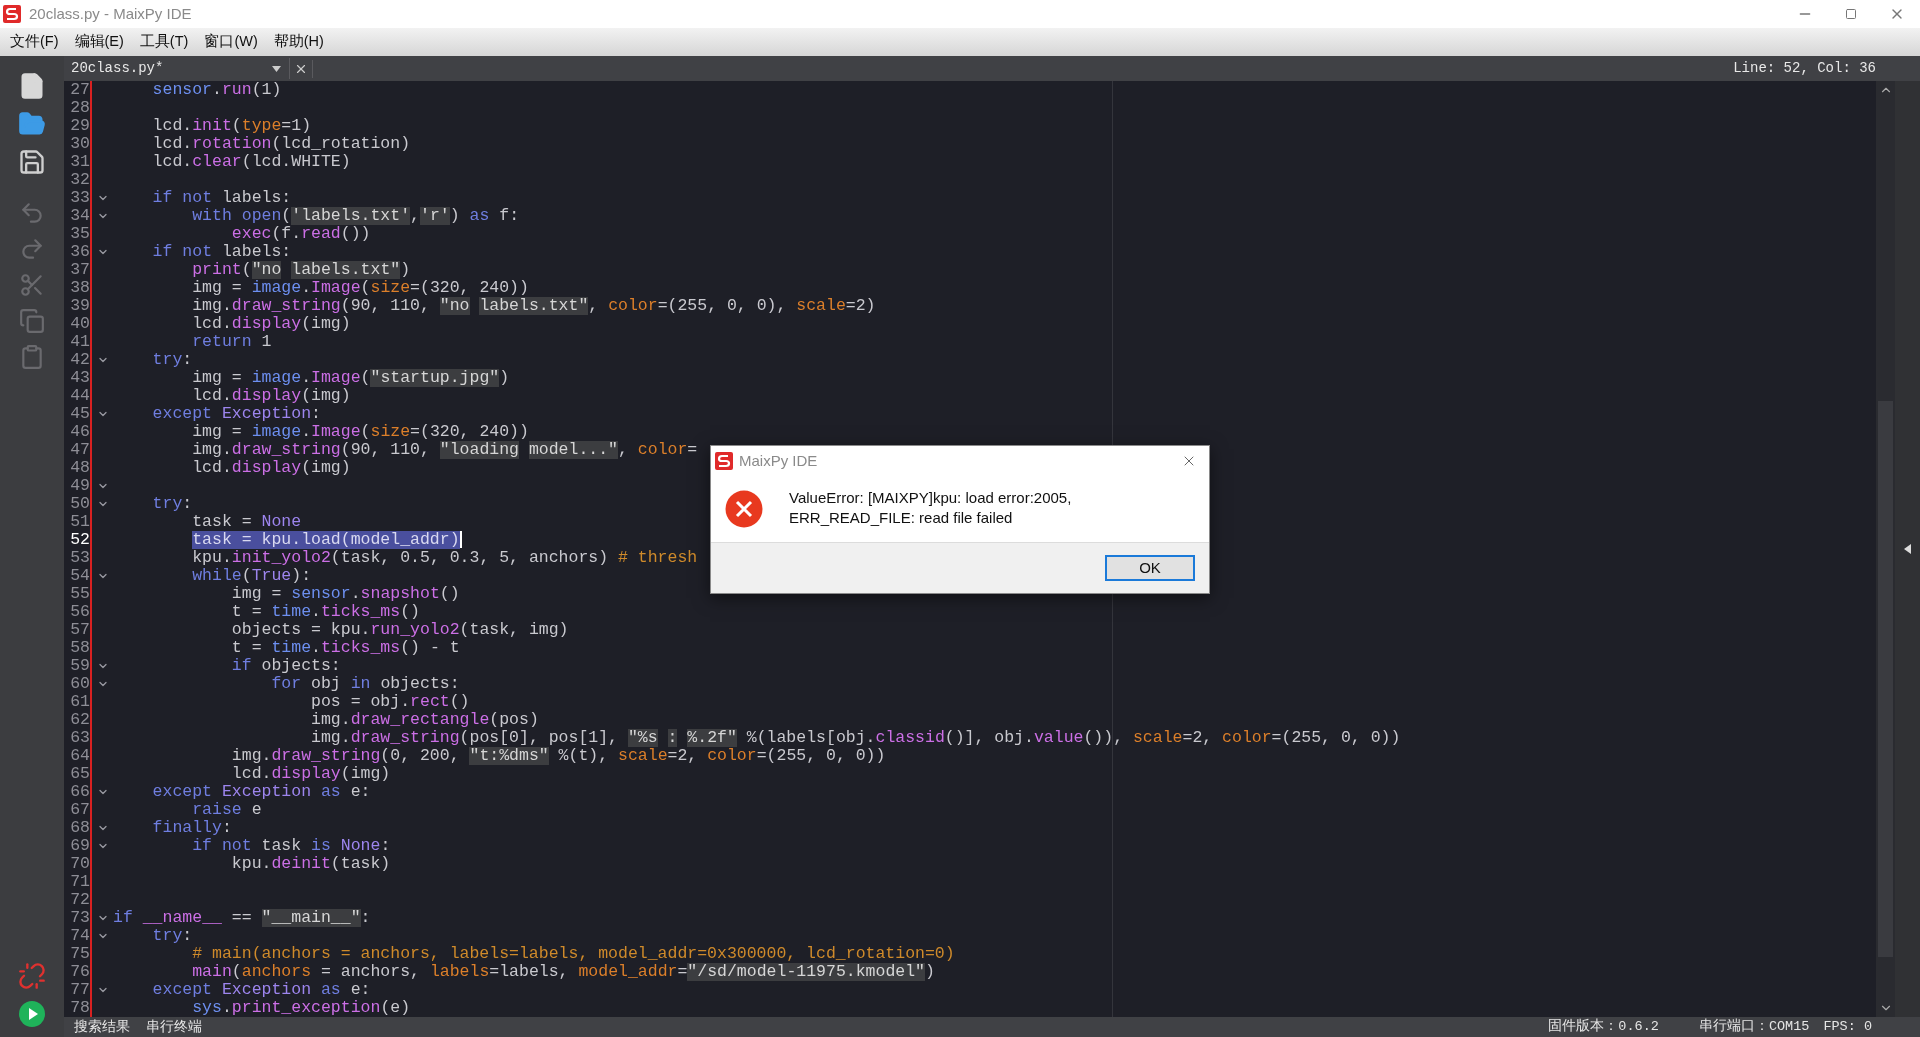 This screenshot has width=1920, height=1037. Describe the element at coordinates (1847, 1026) in the screenshot. I see `fps-readout: FPS: 0` at that location.